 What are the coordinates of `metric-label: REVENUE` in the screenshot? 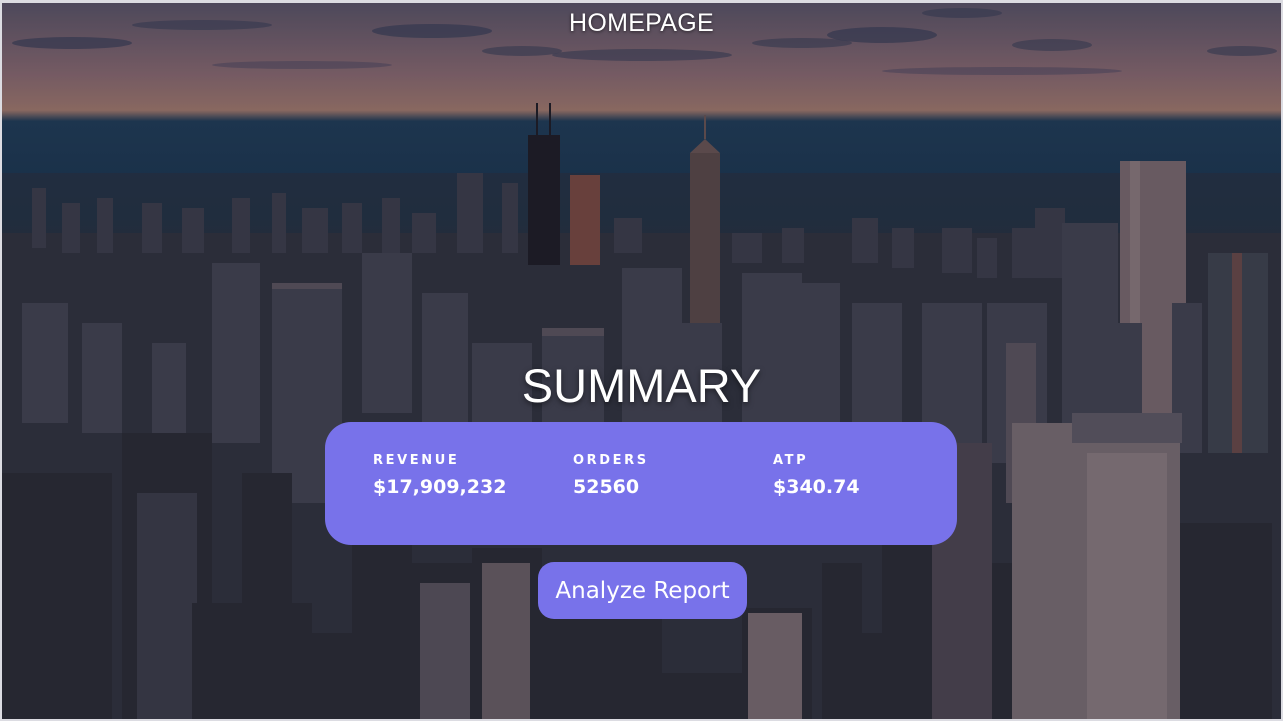 It's located at (416, 460).